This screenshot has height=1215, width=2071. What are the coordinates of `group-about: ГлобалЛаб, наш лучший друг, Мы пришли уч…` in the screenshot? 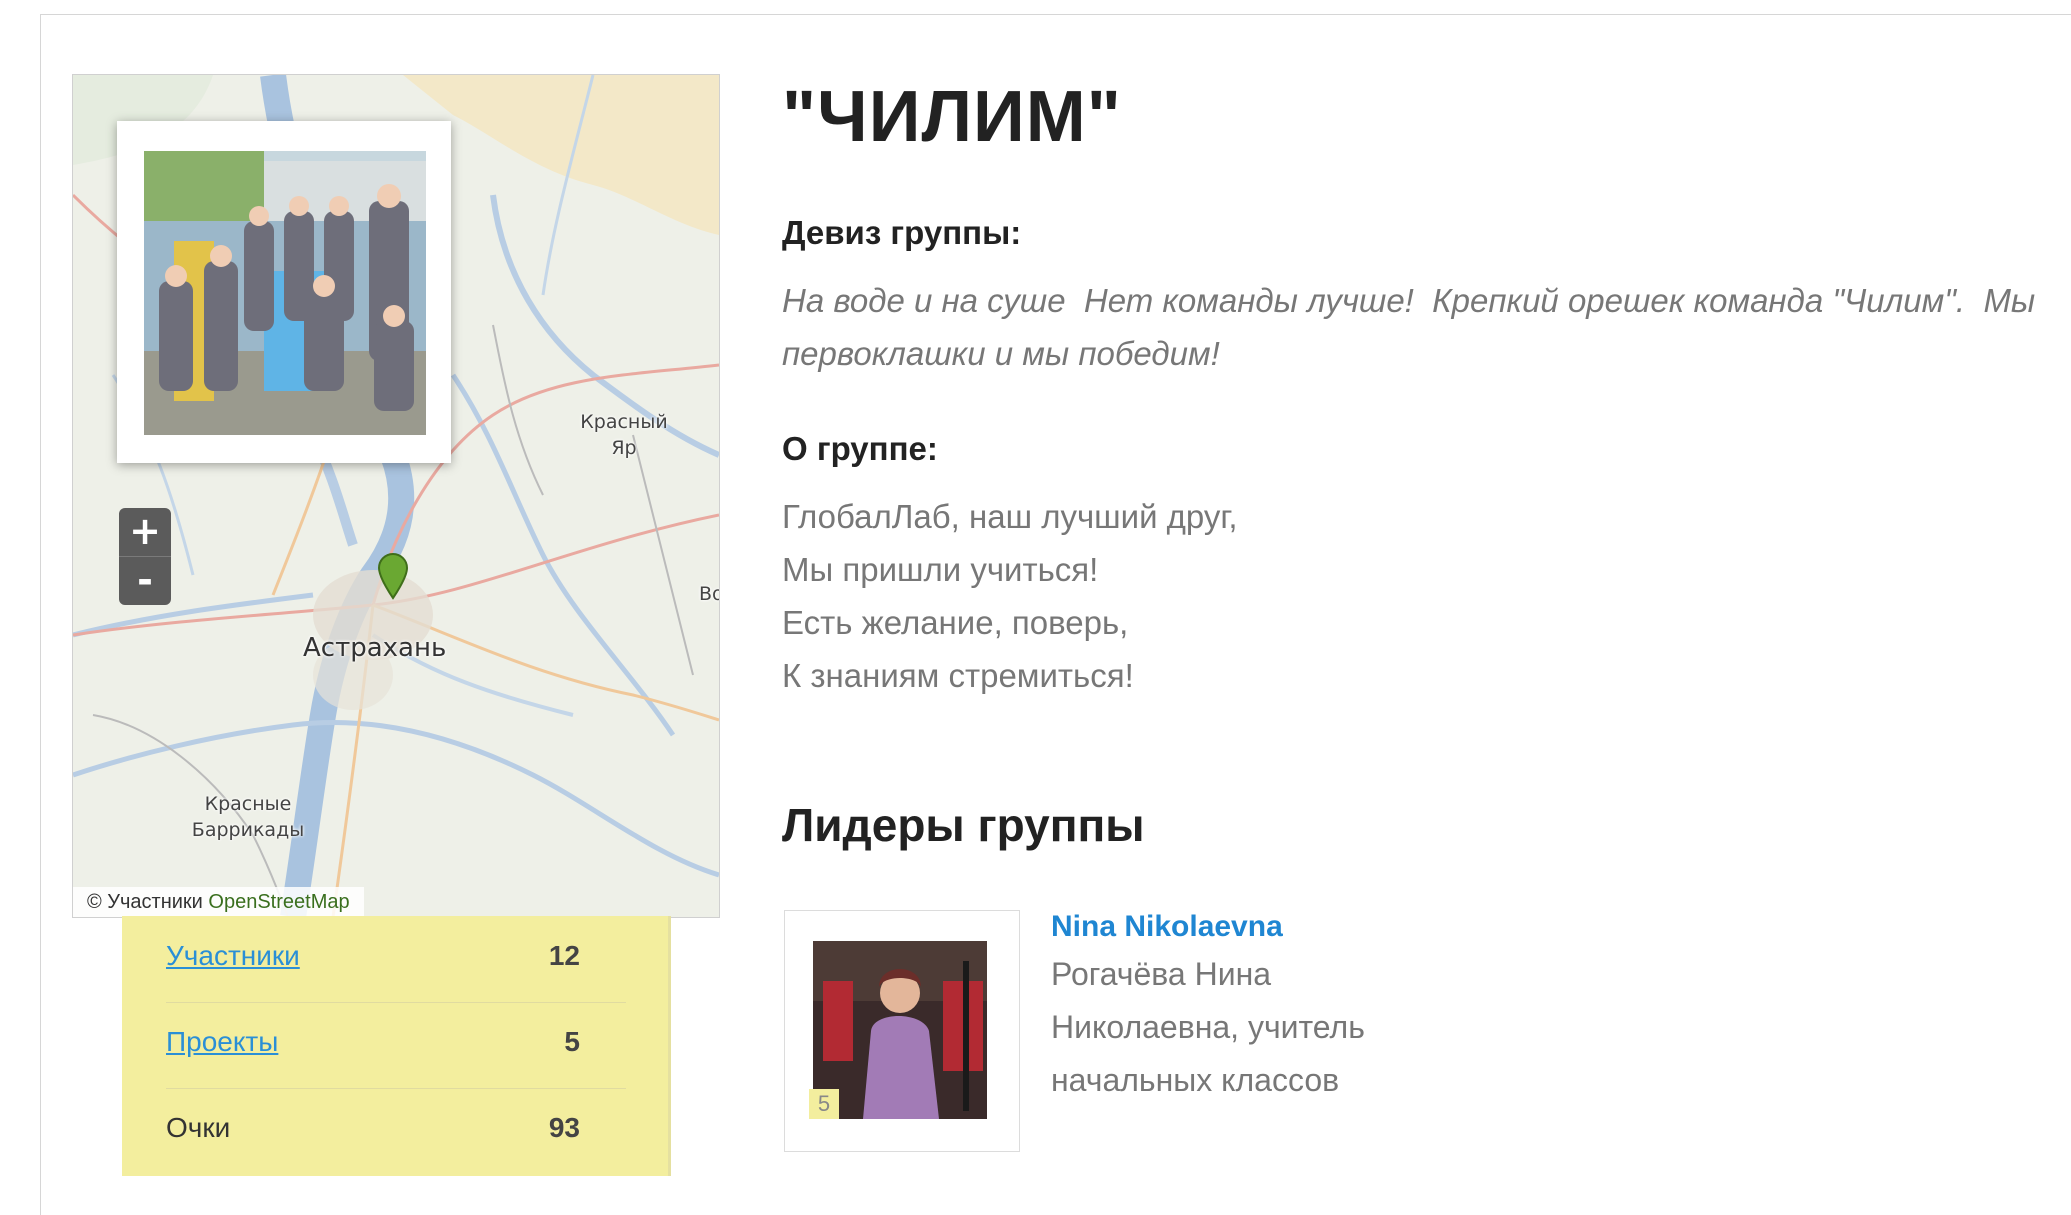 It's located at (1010, 596).